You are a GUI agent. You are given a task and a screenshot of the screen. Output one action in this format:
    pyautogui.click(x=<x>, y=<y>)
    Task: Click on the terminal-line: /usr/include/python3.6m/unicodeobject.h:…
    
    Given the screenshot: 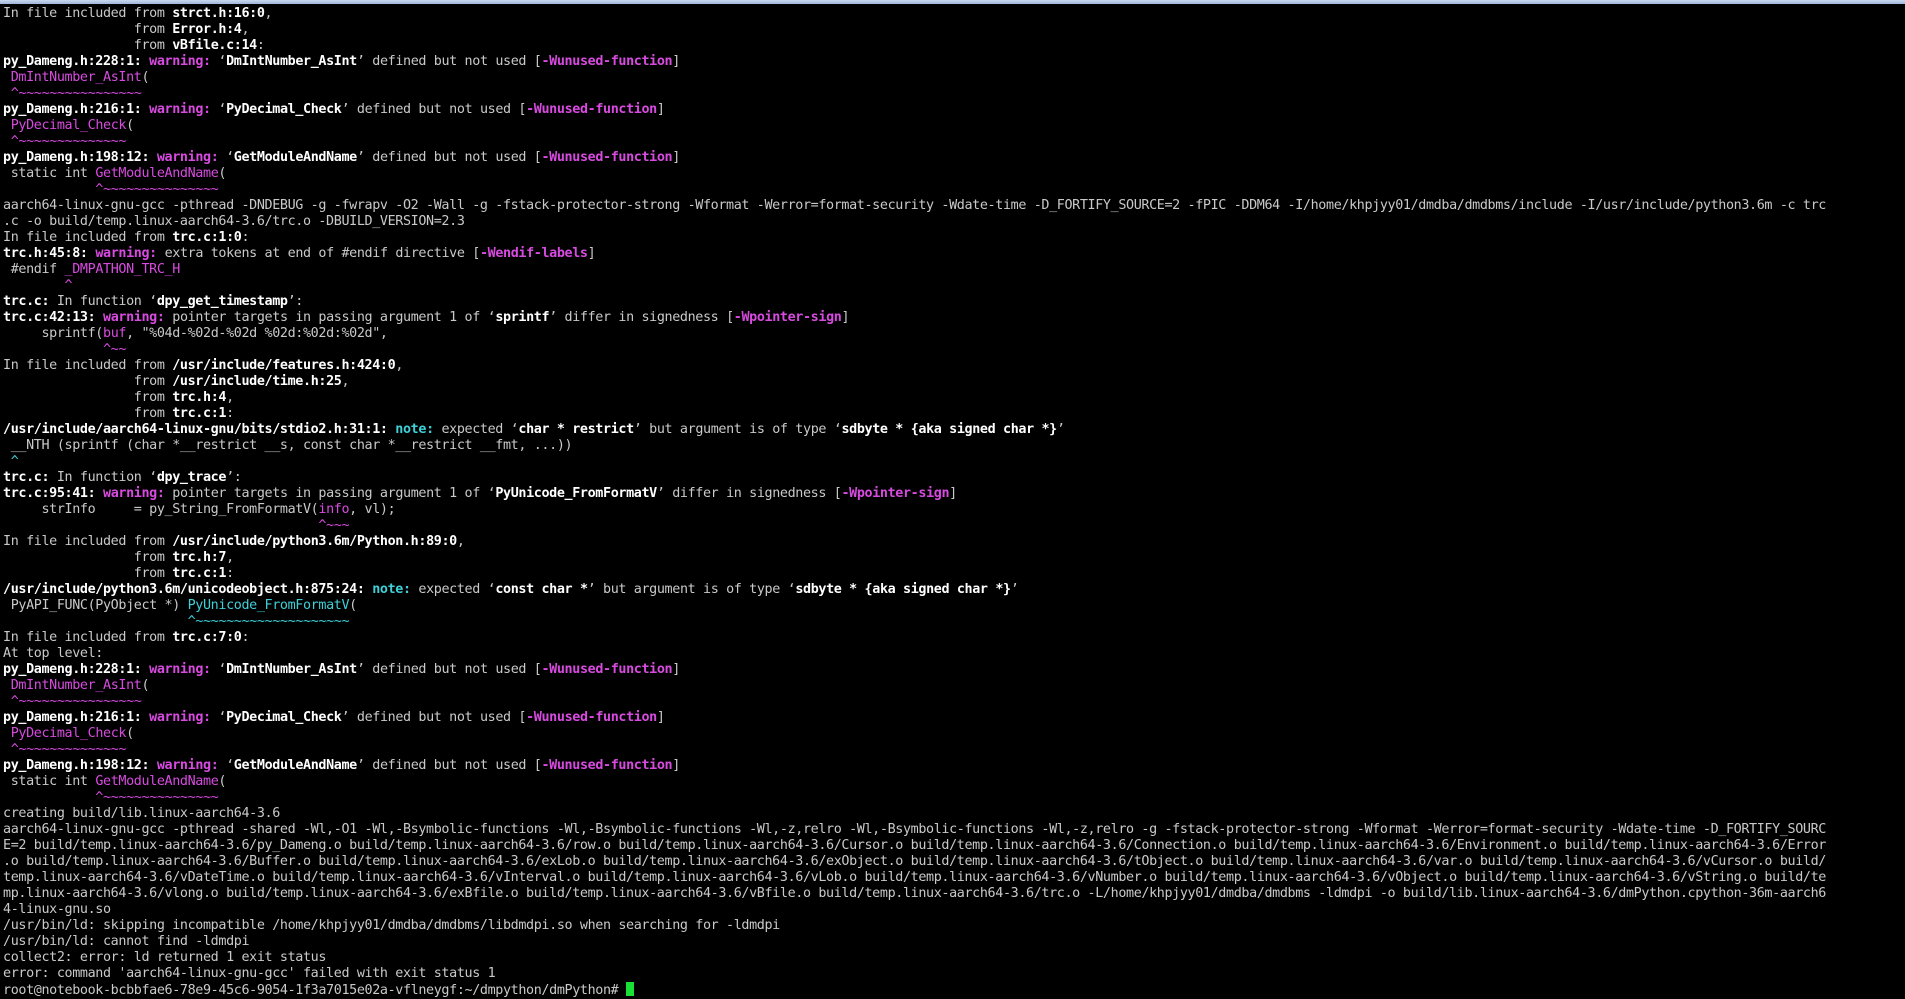 What is the action you would take?
    pyautogui.click(x=914, y=590)
    